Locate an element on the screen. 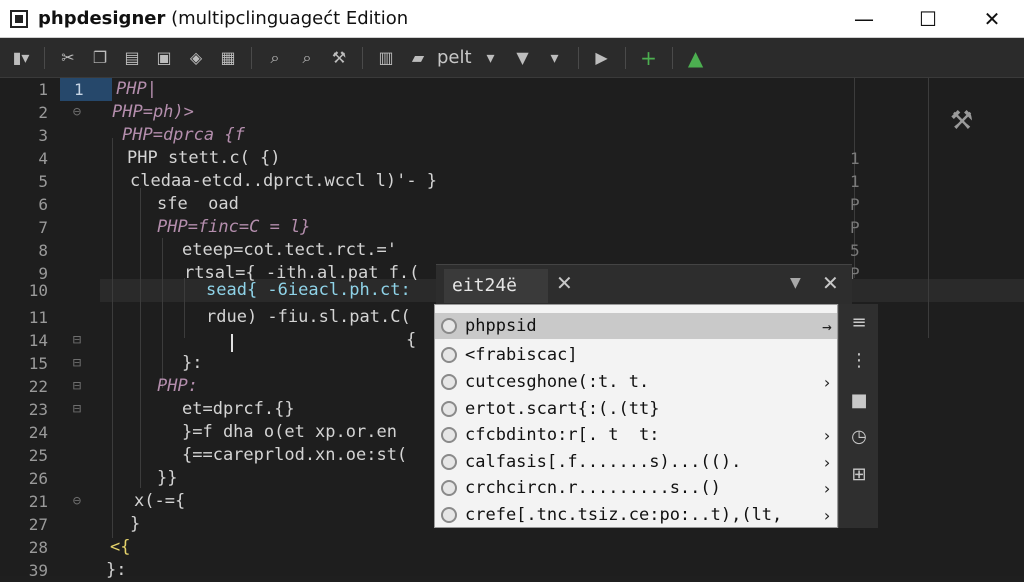 The width and height of the screenshot is (1024, 582). line-number: 27 is located at coordinates (38, 524).